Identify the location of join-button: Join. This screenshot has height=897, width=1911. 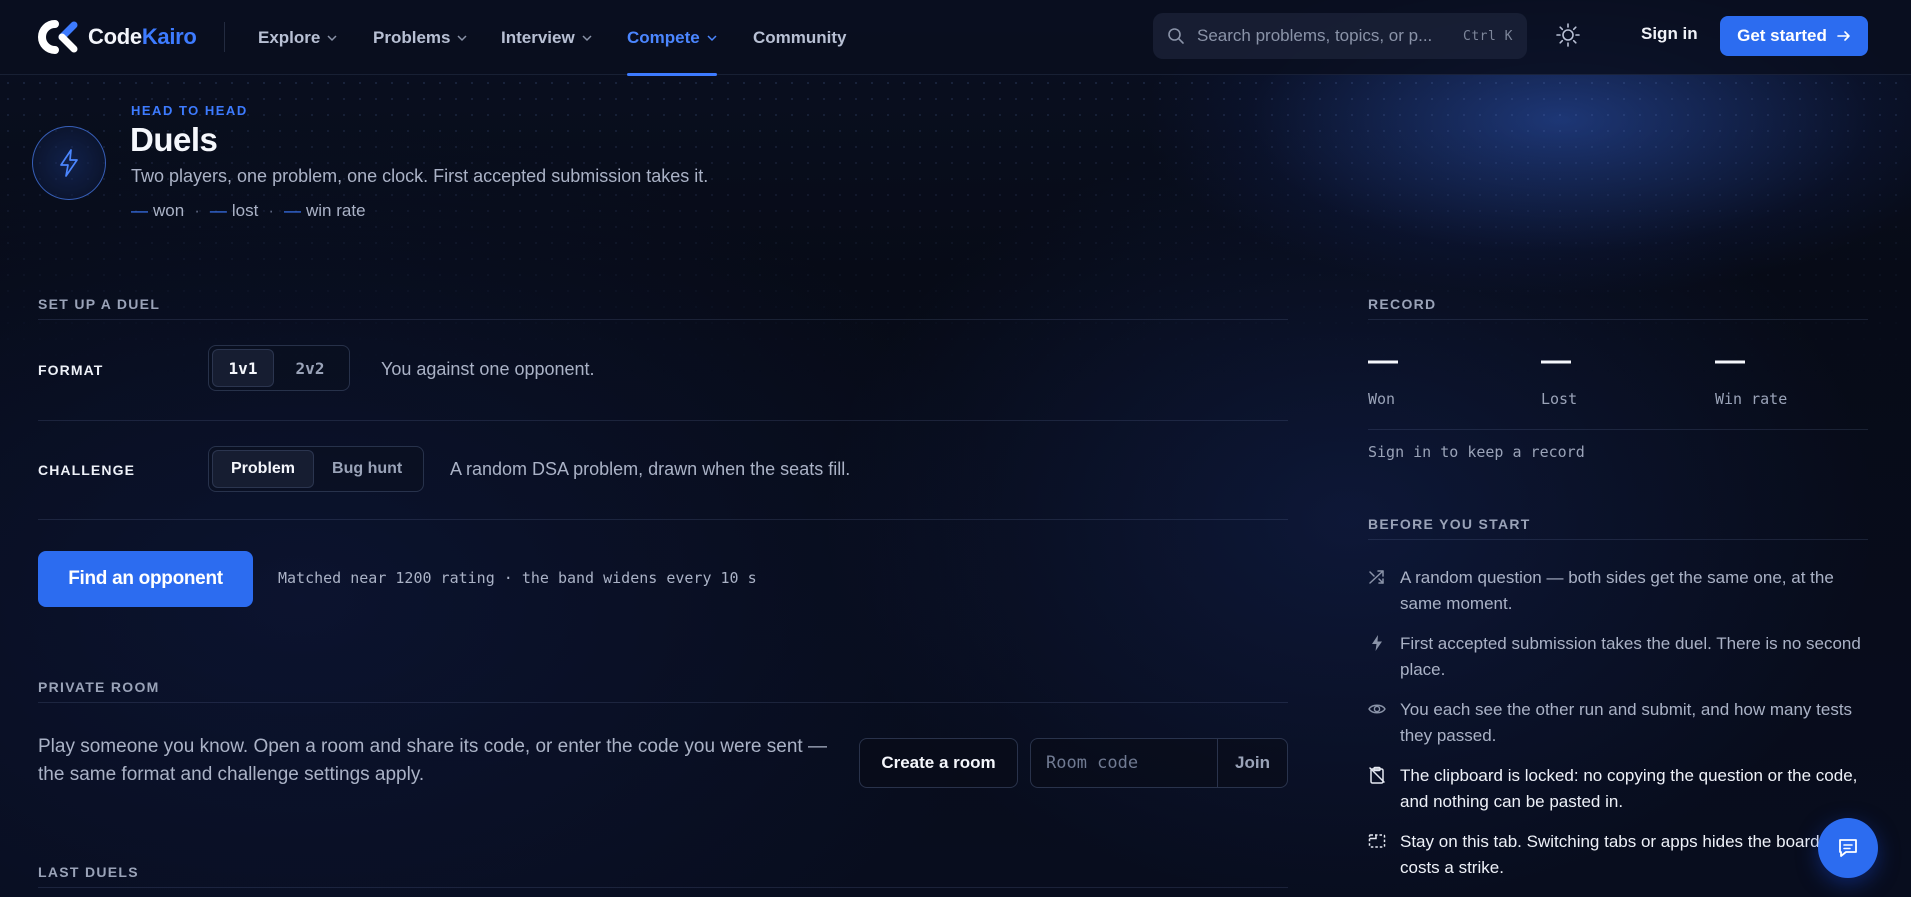
(1252, 763).